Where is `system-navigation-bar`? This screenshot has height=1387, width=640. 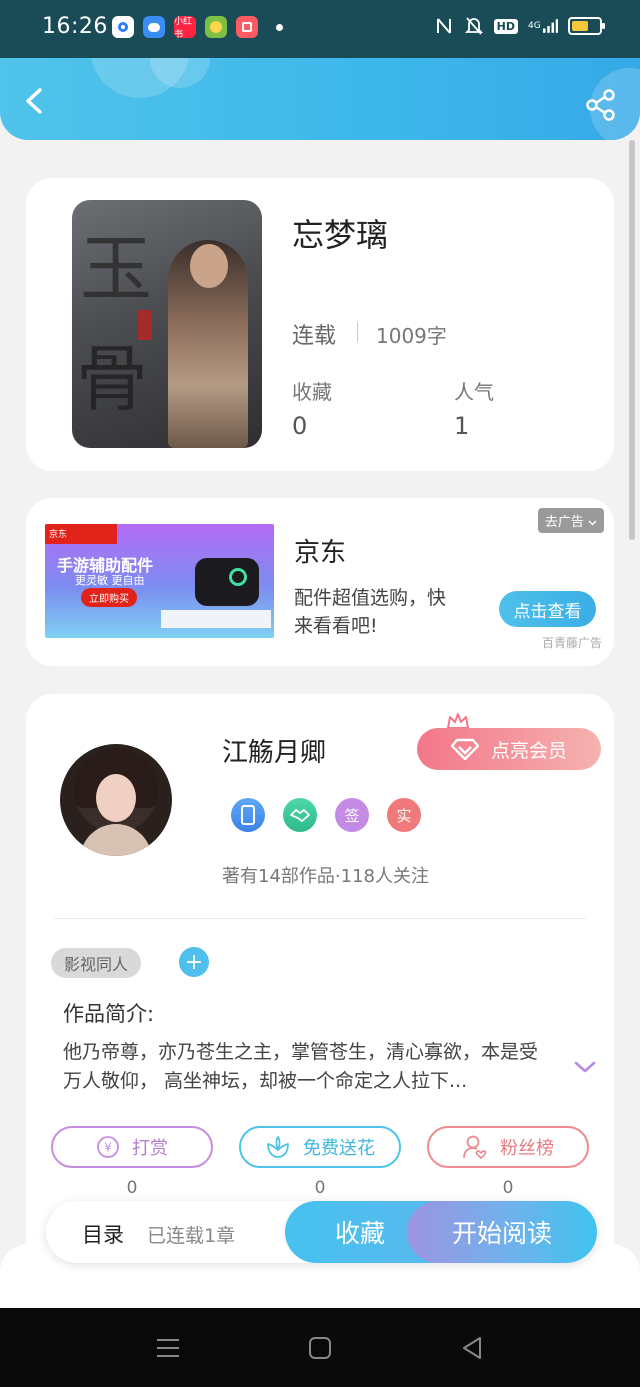 system-navigation-bar is located at coordinates (320, 1347).